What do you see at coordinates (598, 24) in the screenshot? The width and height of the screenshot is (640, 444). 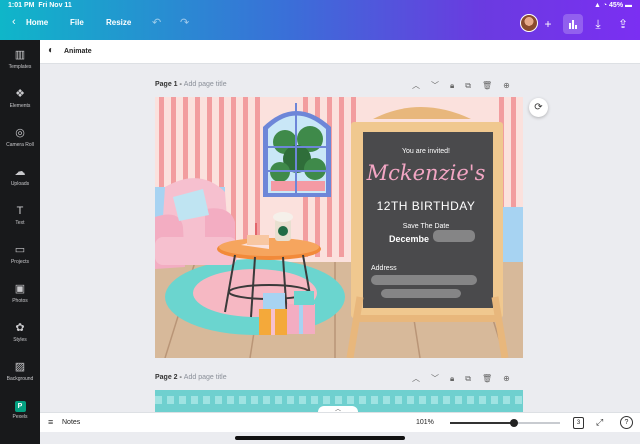 I see `download-icon: ⤓` at bounding box center [598, 24].